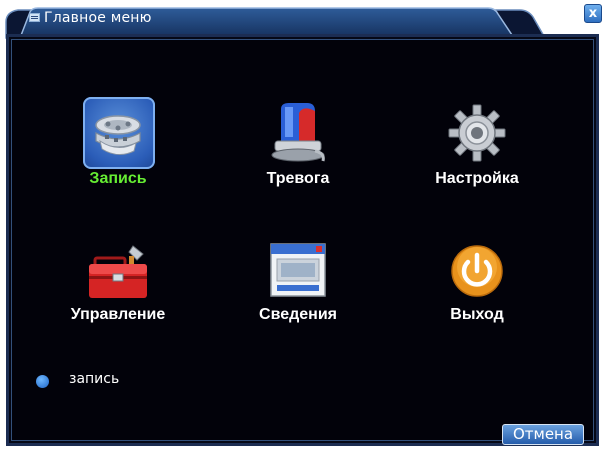 This screenshot has height=450, width=605. I want to click on power-icon, so click(477, 271).